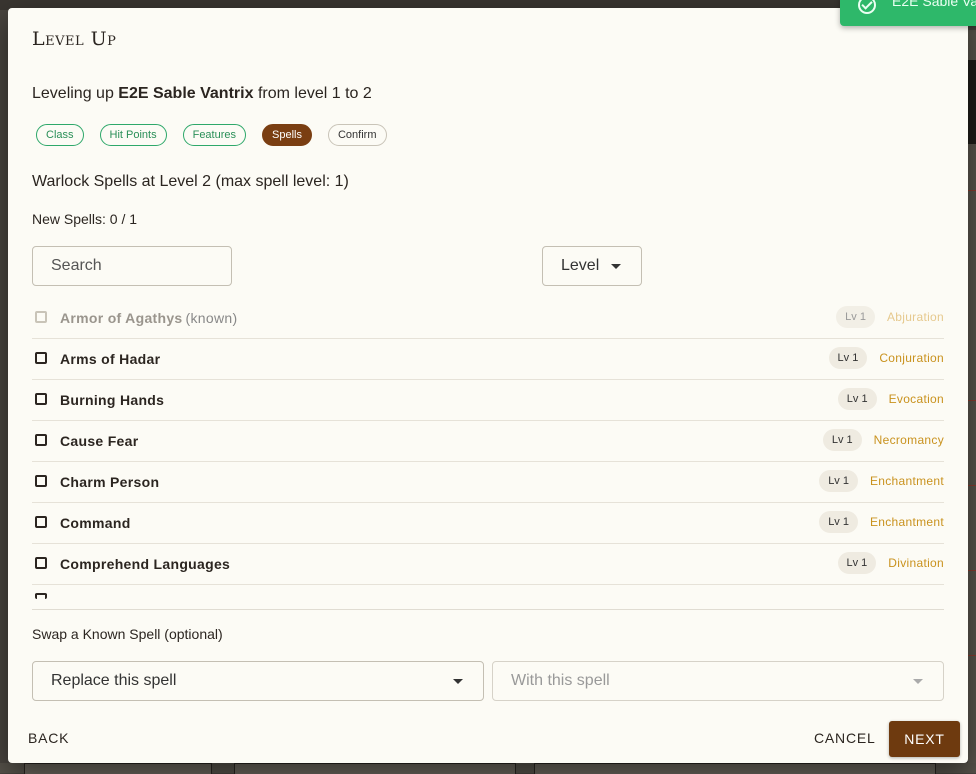  What do you see at coordinates (924, 739) in the screenshot?
I see `next-button: NEXT` at bounding box center [924, 739].